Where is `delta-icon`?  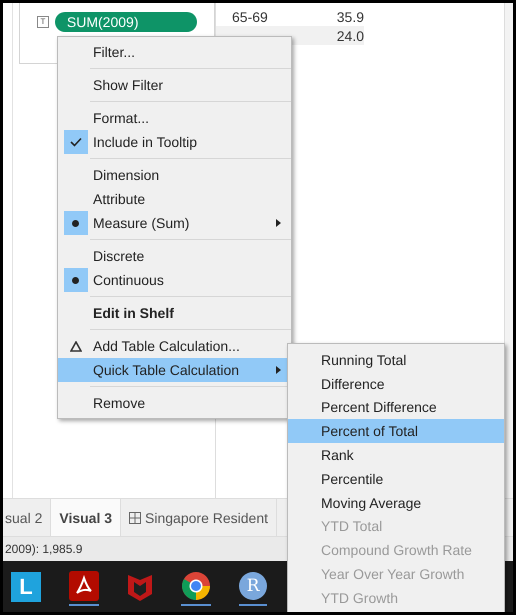 delta-icon is located at coordinates (76, 346).